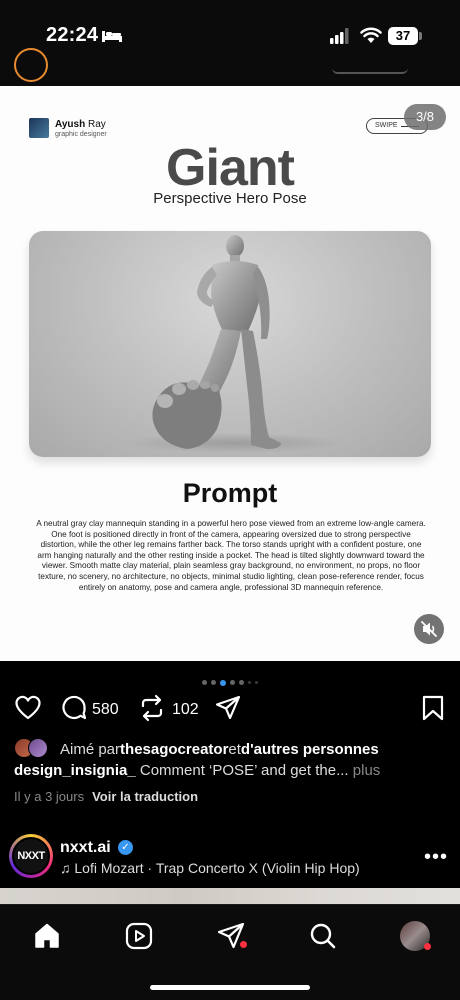  Describe the element at coordinates (367, 770) in the screenshot. I see `caption-more-link: plus` at that location.